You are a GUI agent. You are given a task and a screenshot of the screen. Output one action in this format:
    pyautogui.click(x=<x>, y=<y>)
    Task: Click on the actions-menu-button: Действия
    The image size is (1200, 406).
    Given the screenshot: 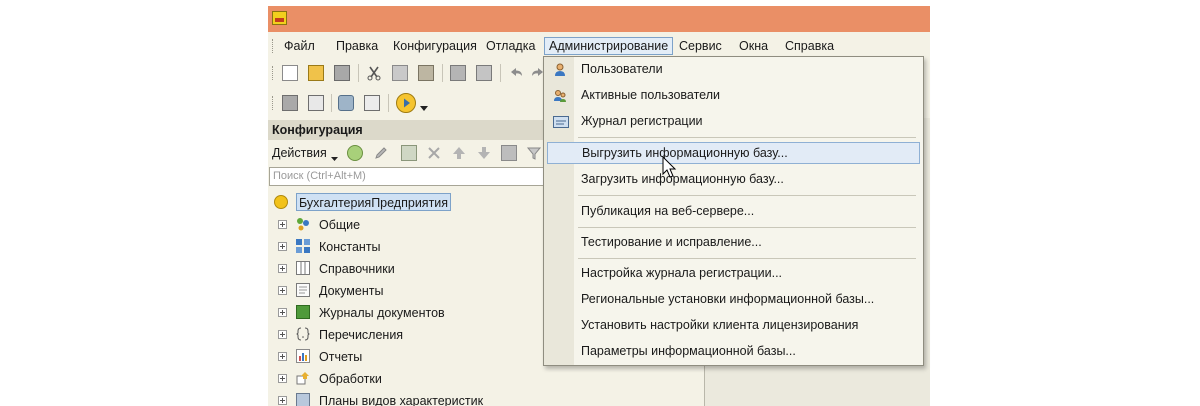 What is the action you would take?
    pyautogui.click(x=299, y=153)
    